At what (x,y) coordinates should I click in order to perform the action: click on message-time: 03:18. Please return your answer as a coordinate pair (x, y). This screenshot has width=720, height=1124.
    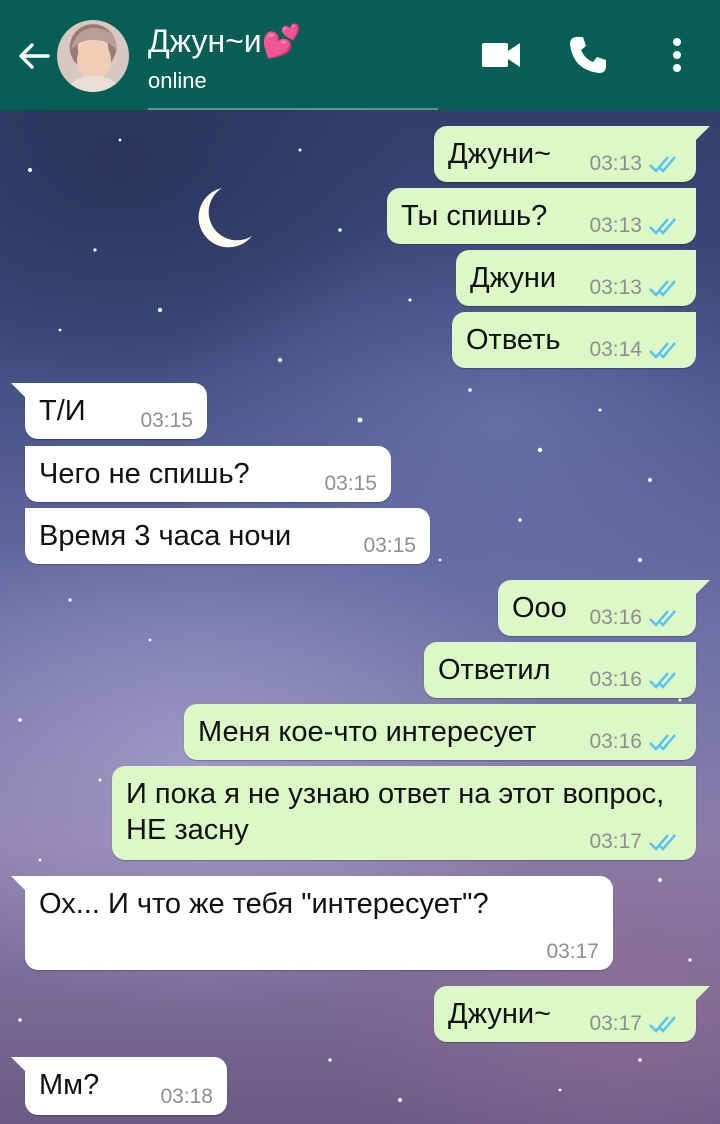
    Looking at the image, I should click on (186, 1096).